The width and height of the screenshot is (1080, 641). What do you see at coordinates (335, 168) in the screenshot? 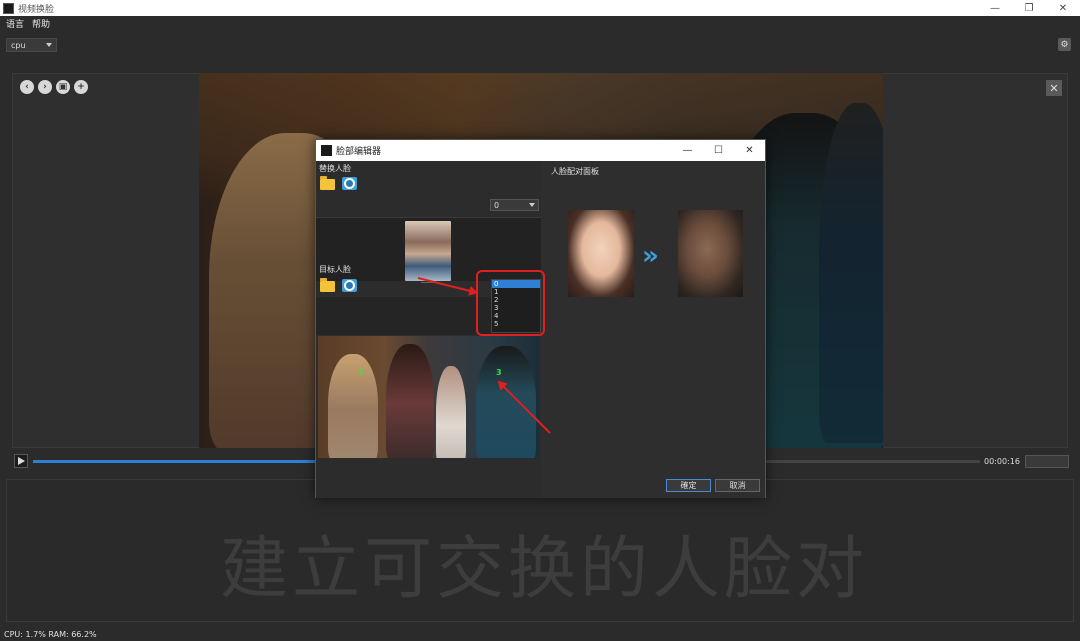
I see `replace-face-label: 替换人脸` at bounding box center [335, 168].